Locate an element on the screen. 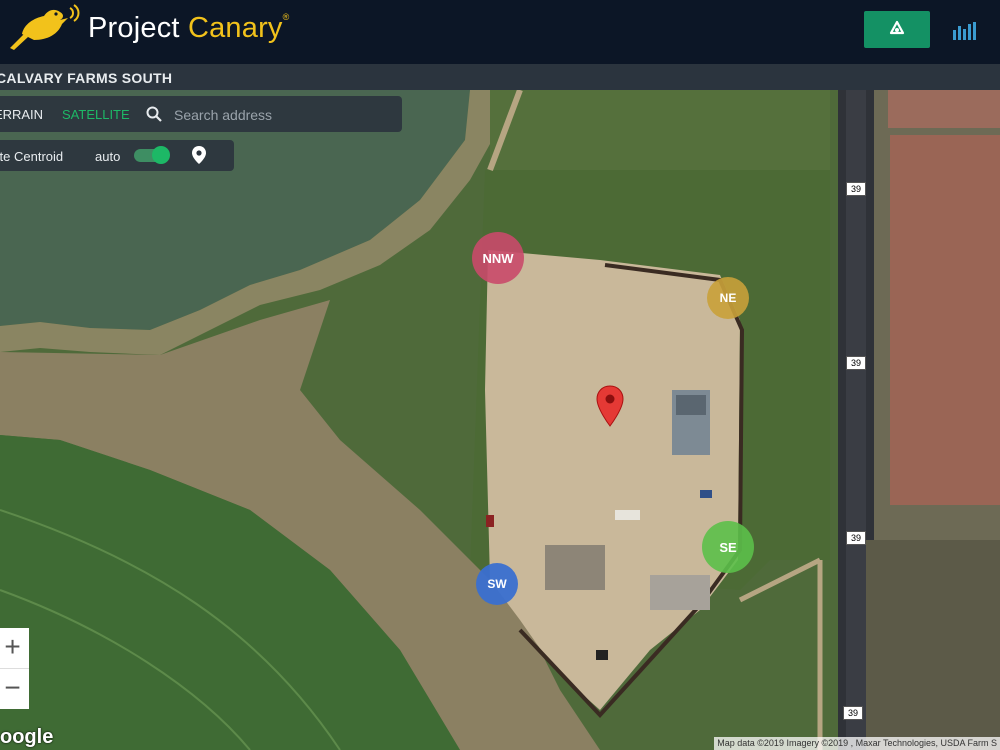  location-pin-icon is located at coordinates (199, 155).